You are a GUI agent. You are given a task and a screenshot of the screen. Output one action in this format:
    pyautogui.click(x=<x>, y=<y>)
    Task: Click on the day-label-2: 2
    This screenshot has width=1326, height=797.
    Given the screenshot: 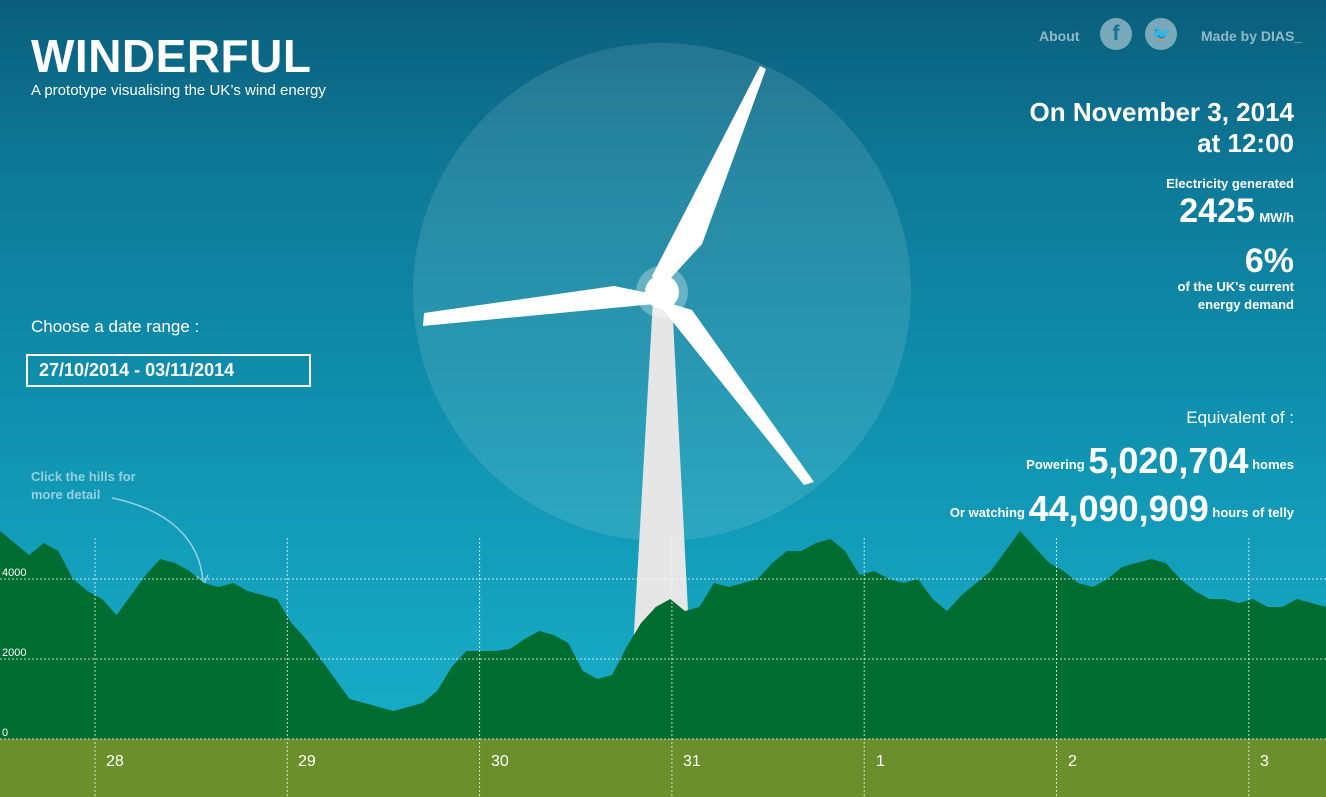 What is the action you would take?
    pyautogui.click(x=1072, y=761)
    